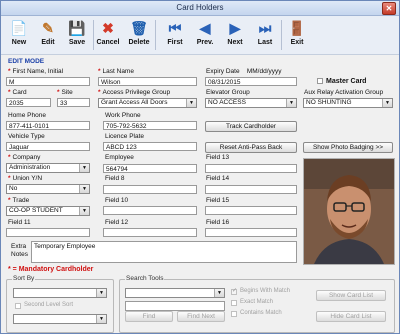  I want to click on master-card-label: Master Card, so click(346, 81).